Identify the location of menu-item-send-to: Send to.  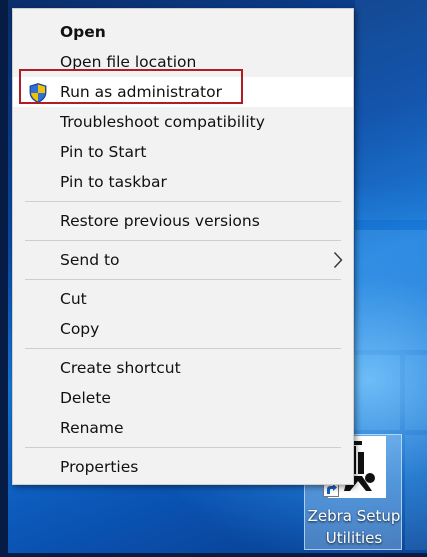
(183, 260).